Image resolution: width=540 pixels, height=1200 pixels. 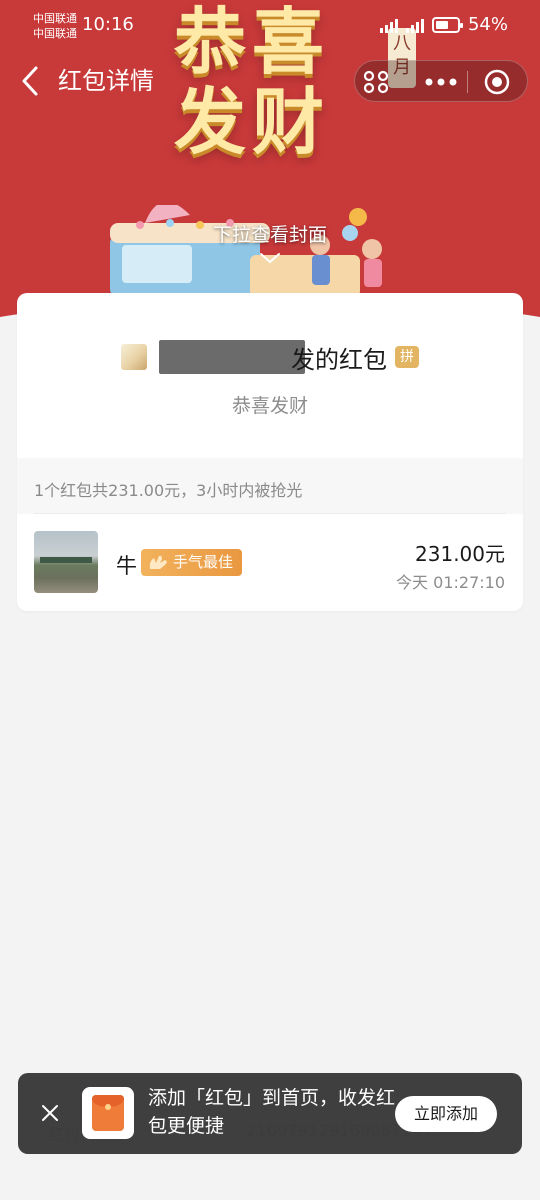 I want to click on page-title: 红包详情, so click(x=106, y=81).